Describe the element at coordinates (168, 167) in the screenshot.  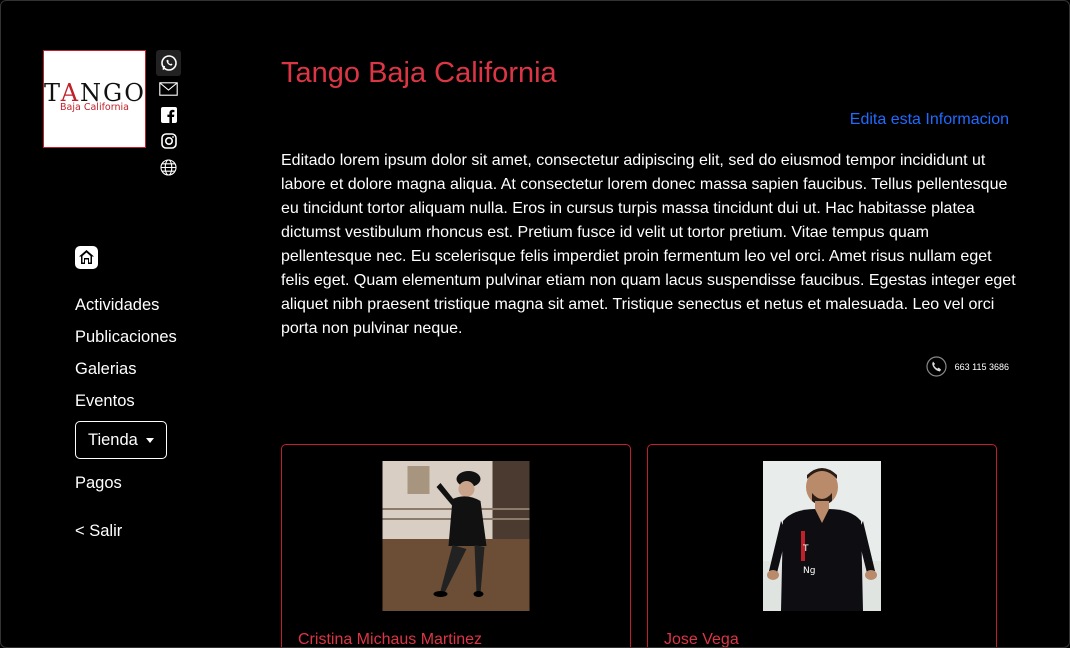
I see `globe-icon` at that location.